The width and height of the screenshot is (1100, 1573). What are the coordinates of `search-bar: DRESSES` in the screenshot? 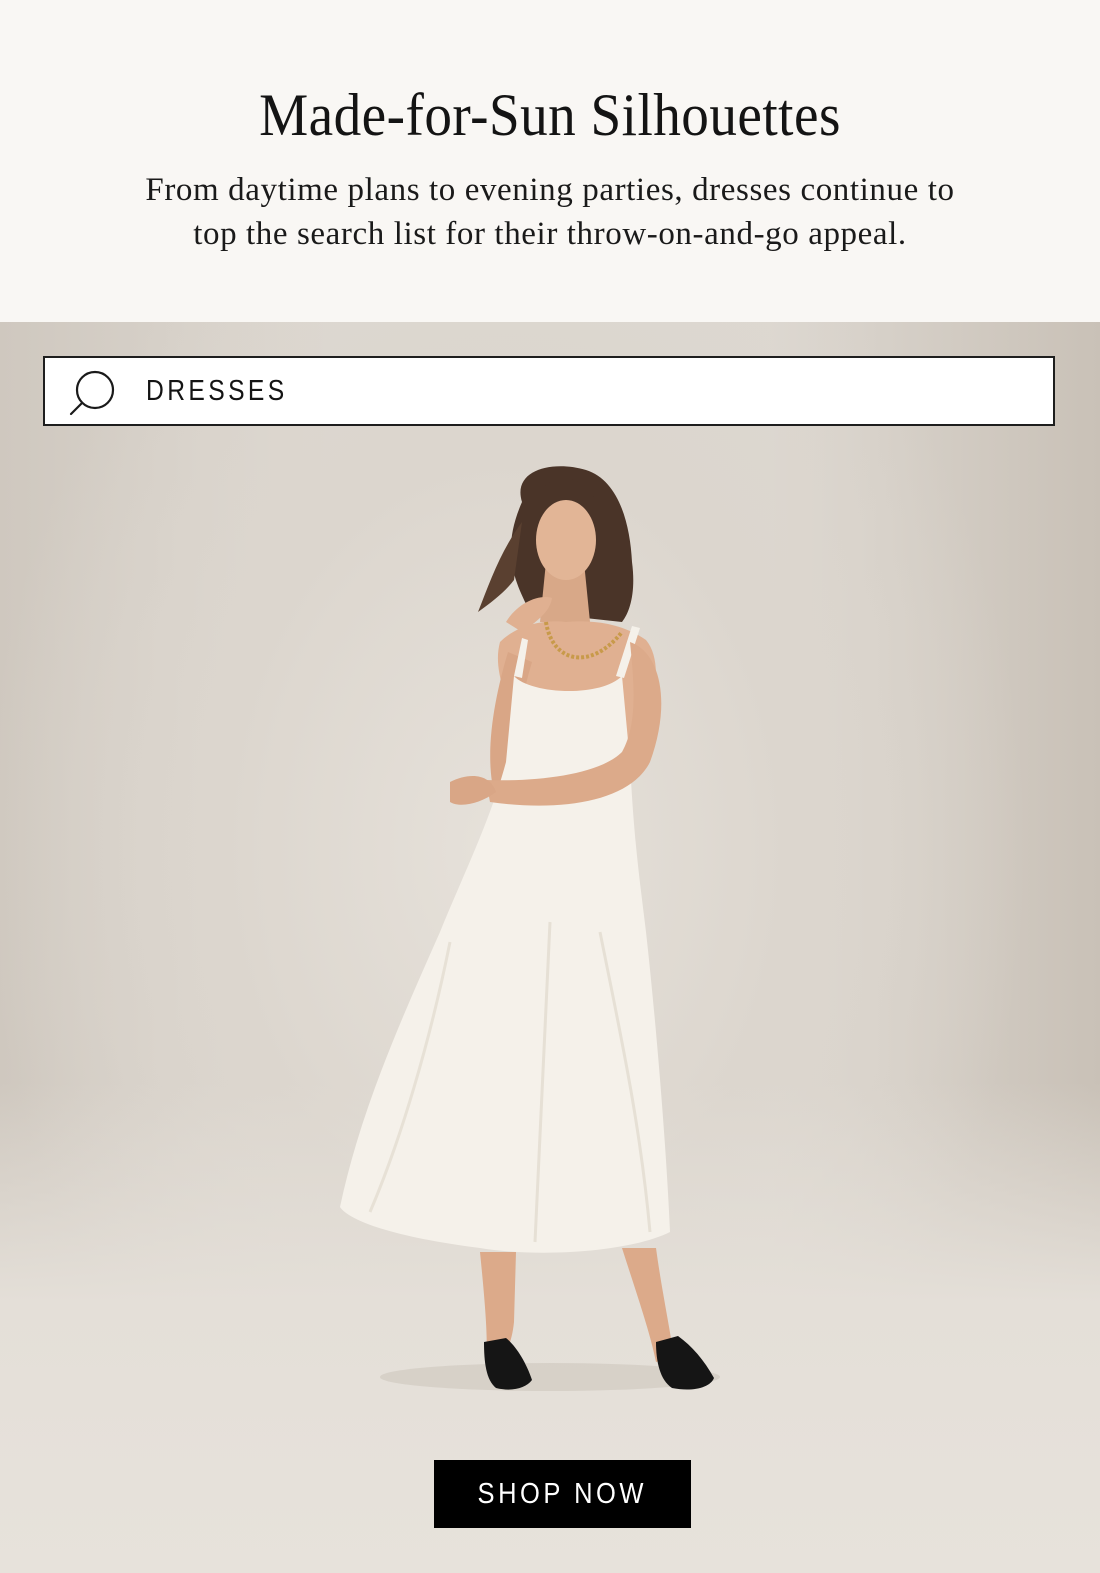 It's located at (549, 391).